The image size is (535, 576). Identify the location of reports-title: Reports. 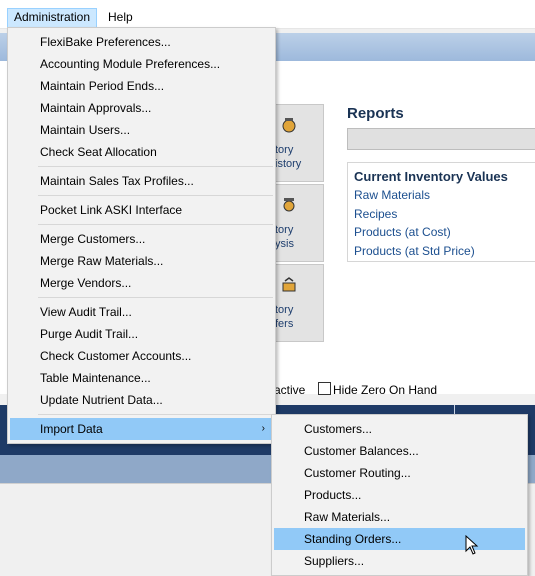
(375, 113).